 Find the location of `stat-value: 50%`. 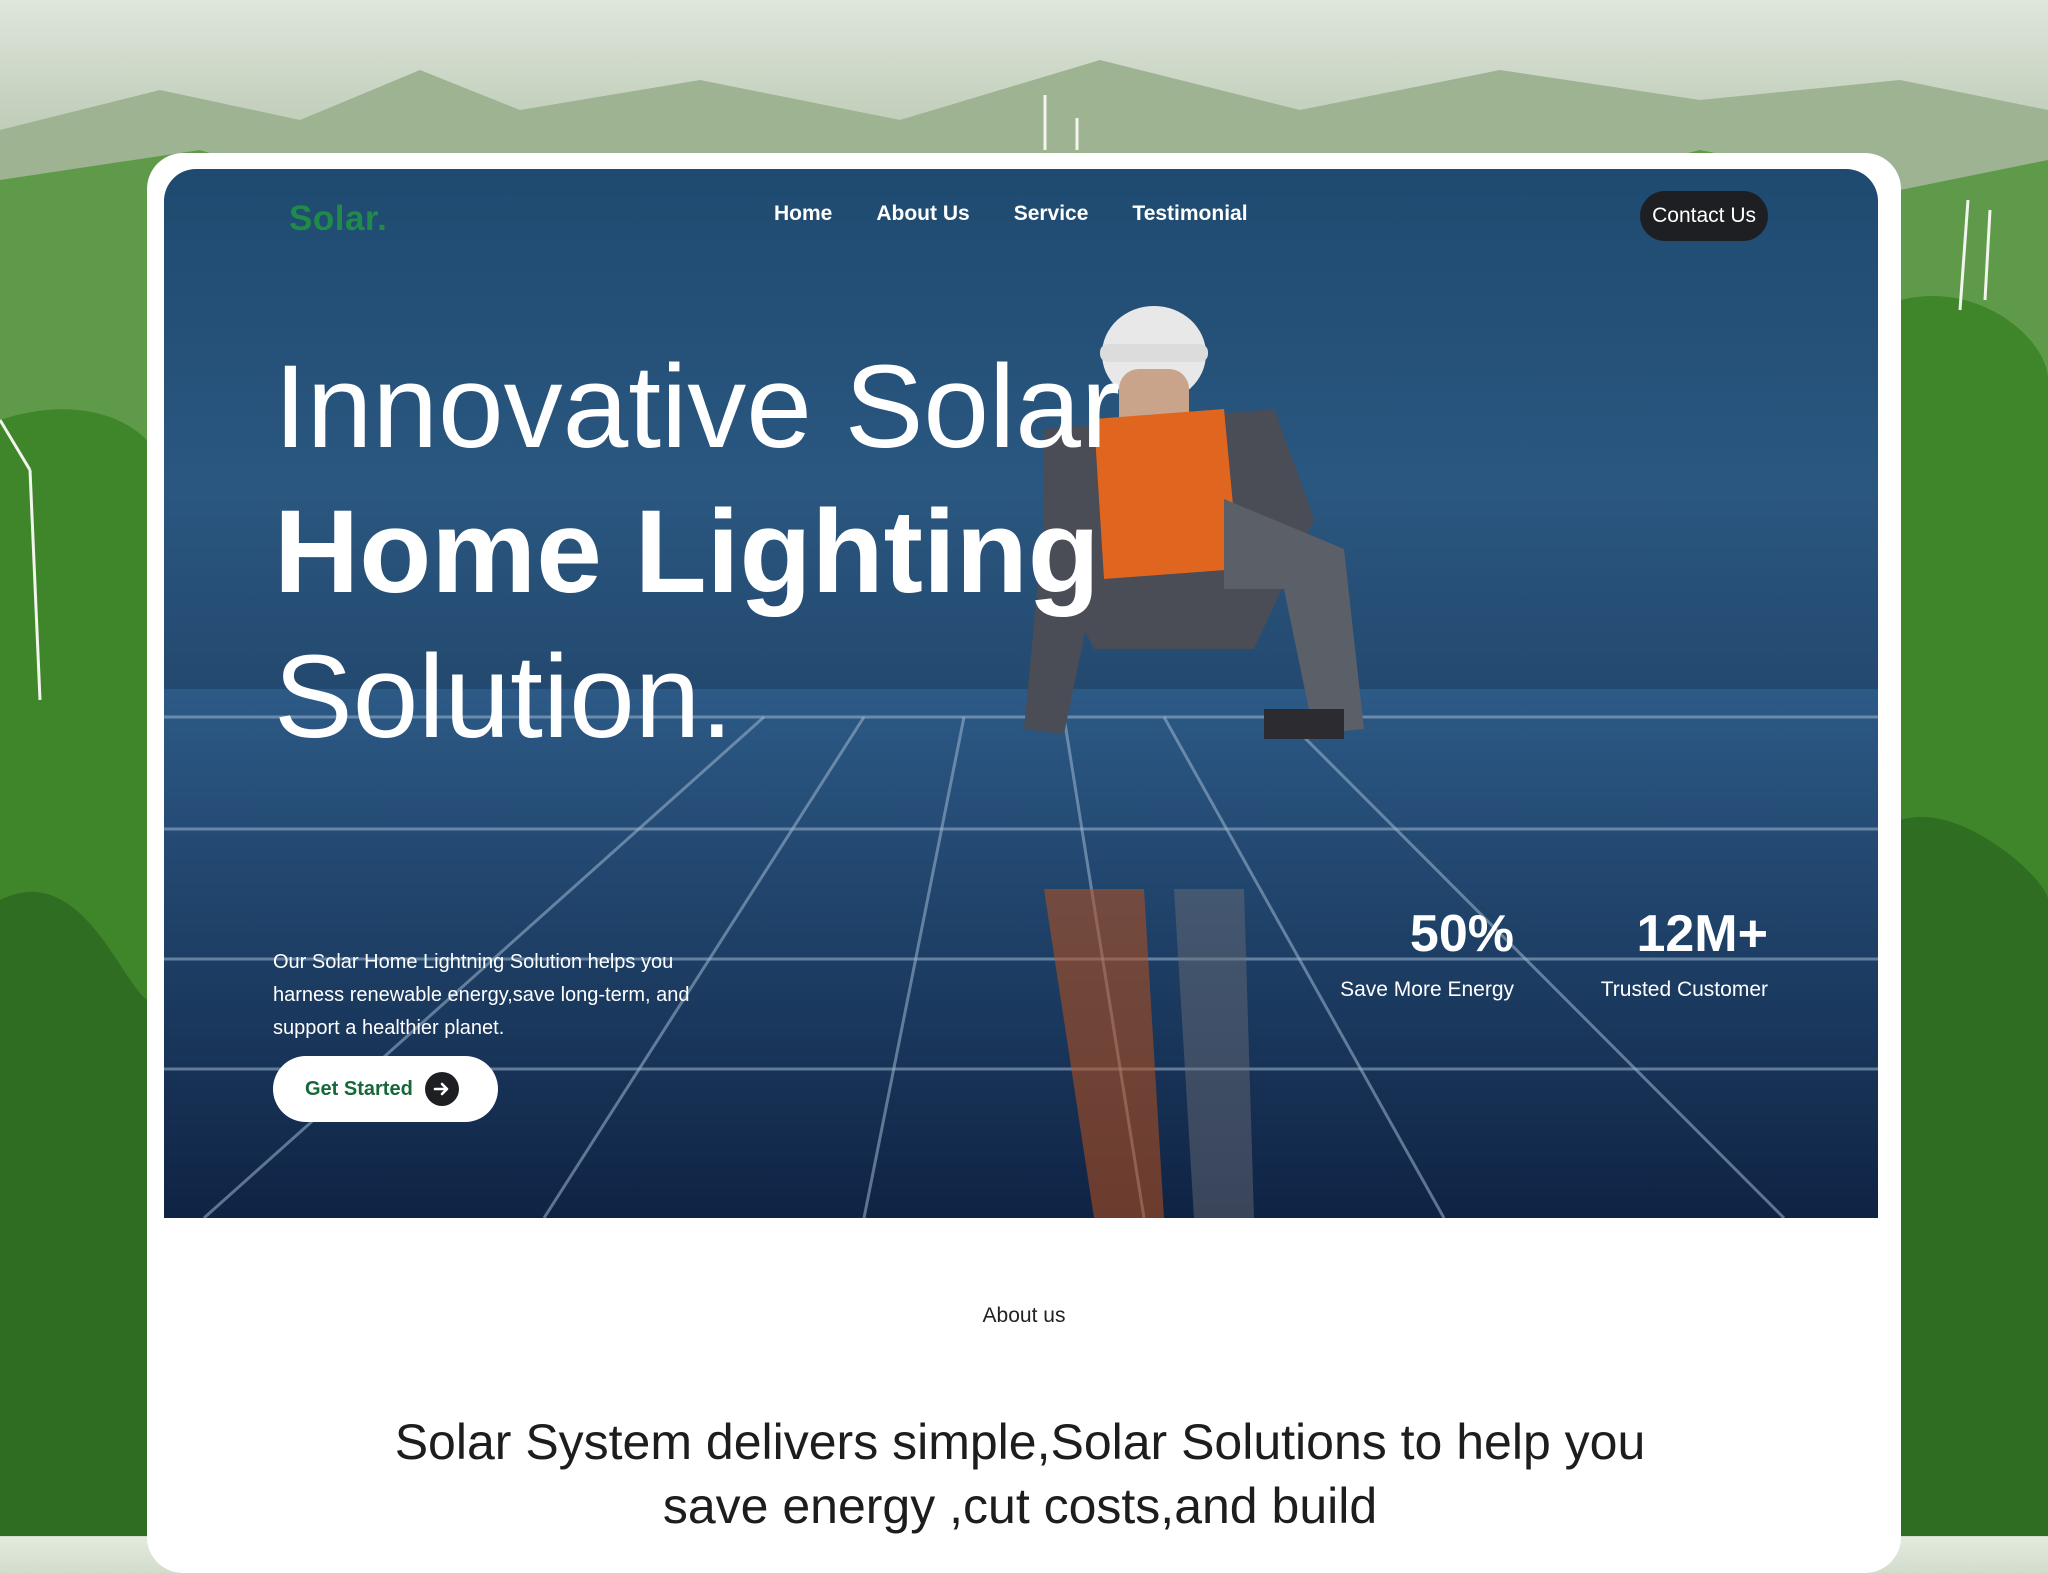

stat-value: 50% is located at coordinates (1461, 934).